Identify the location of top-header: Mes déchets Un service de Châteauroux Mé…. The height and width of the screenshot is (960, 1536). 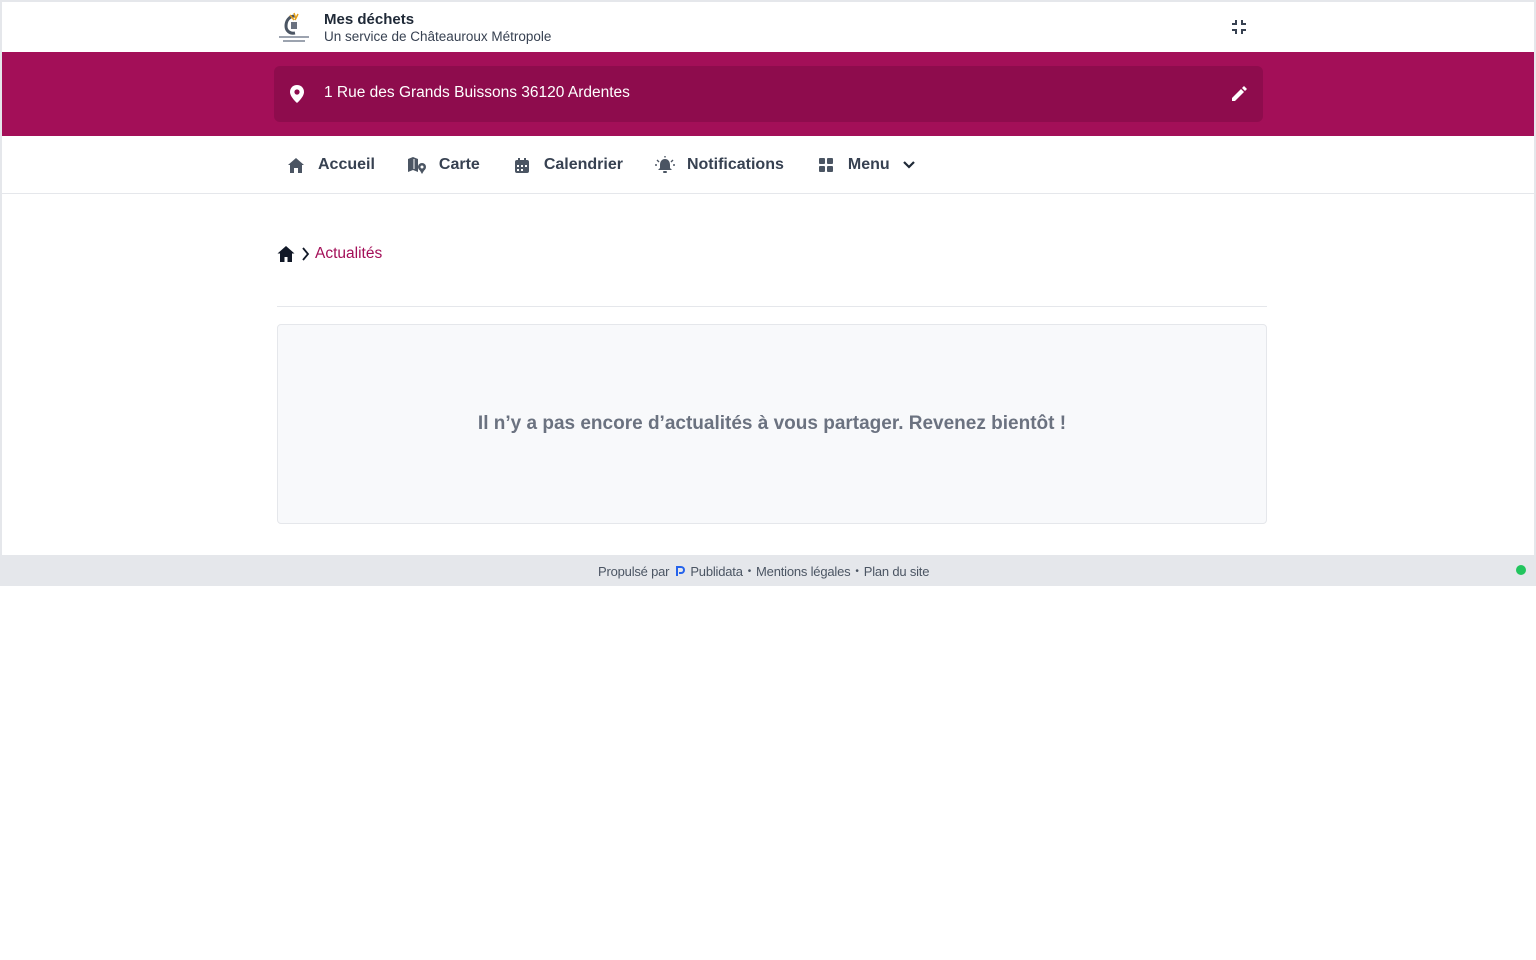
(768, 27).